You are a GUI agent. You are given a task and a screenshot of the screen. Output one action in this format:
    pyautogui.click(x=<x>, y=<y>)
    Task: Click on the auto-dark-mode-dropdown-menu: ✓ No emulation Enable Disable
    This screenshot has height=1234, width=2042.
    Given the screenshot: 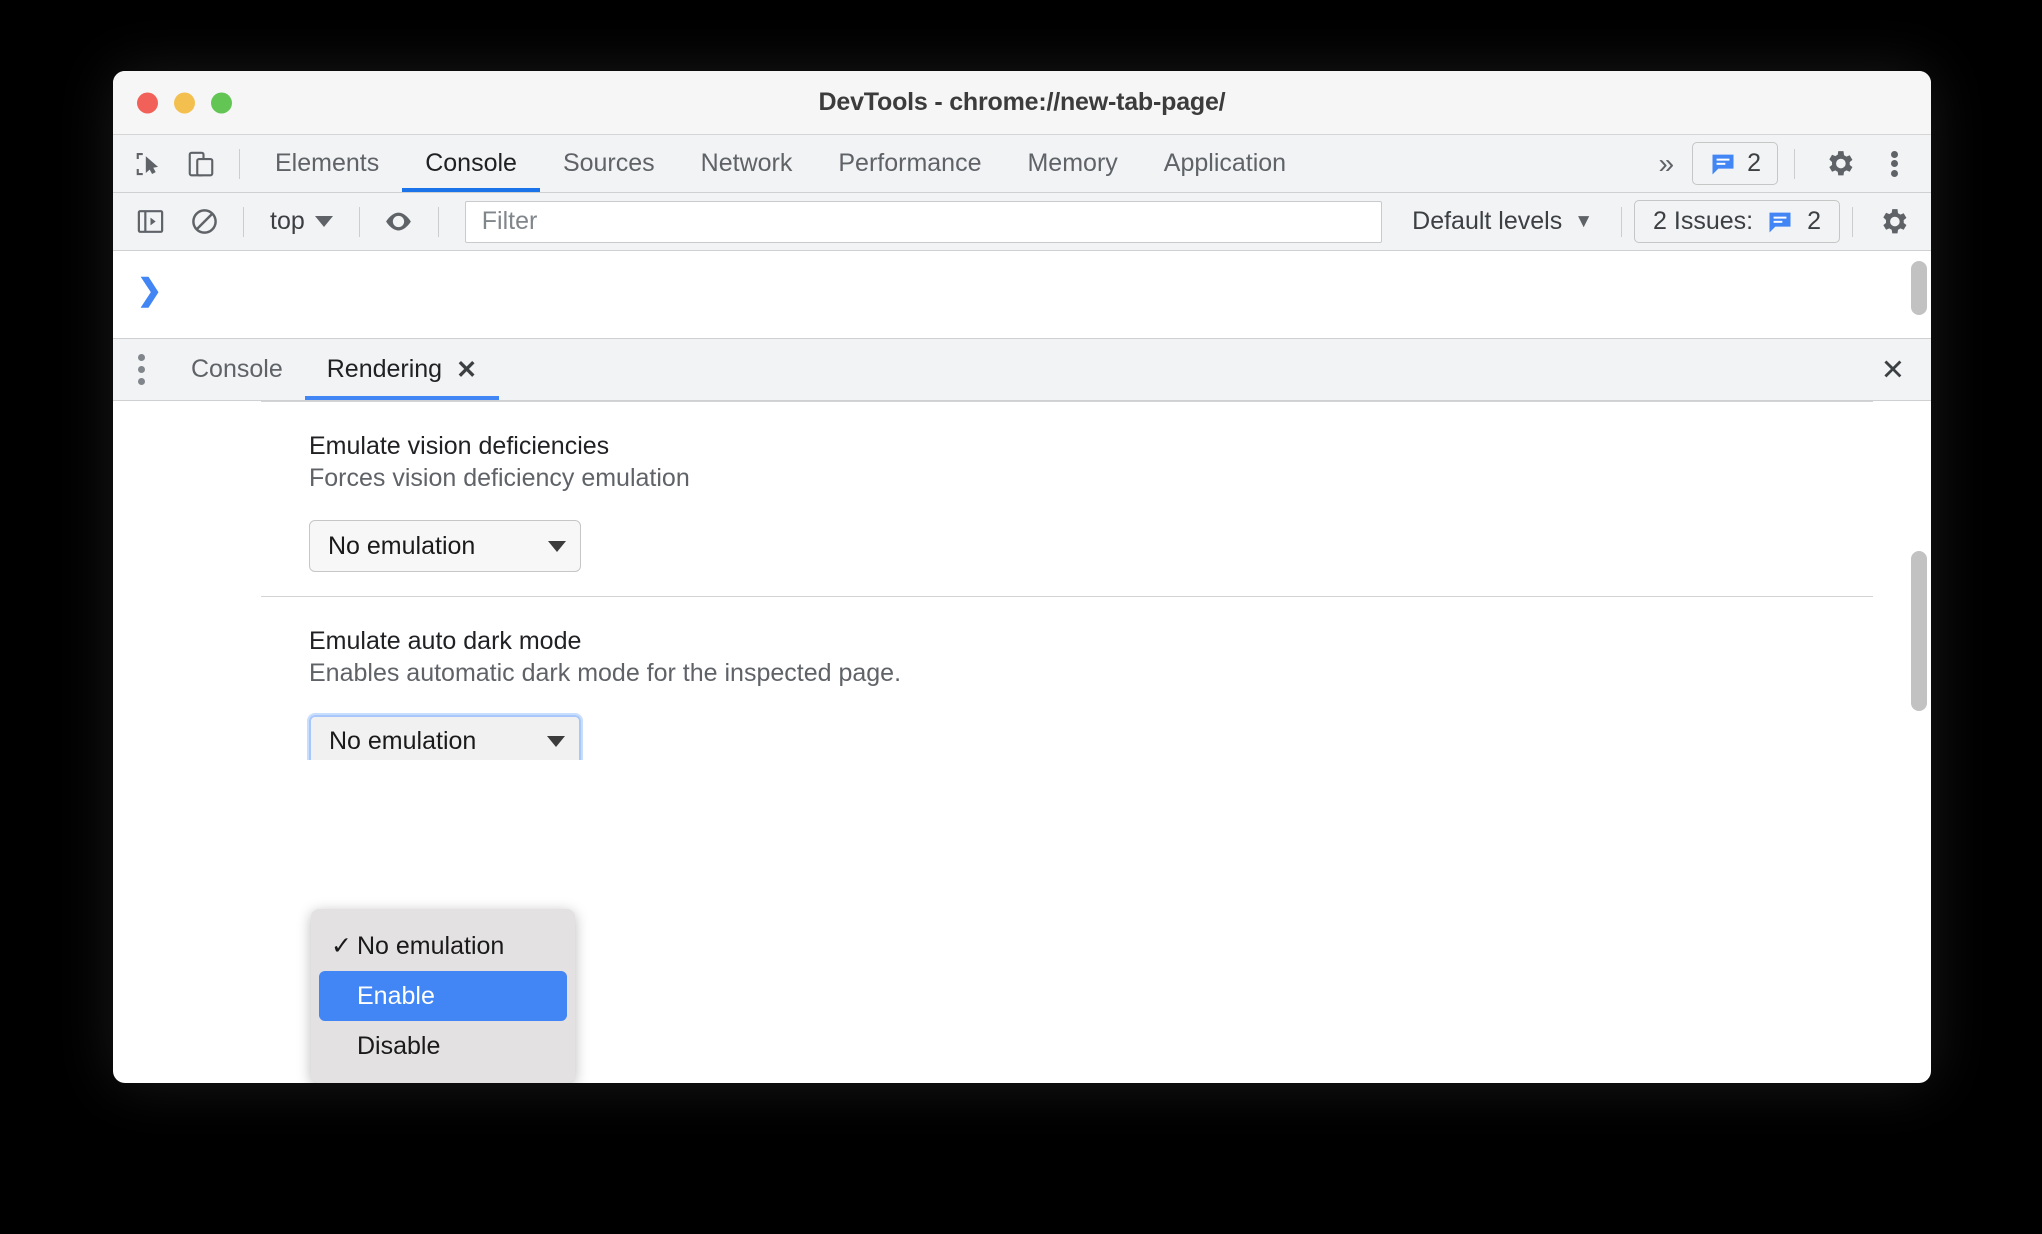 What is the action you would take?
    pyautogui.click(x=443, y=996)
    